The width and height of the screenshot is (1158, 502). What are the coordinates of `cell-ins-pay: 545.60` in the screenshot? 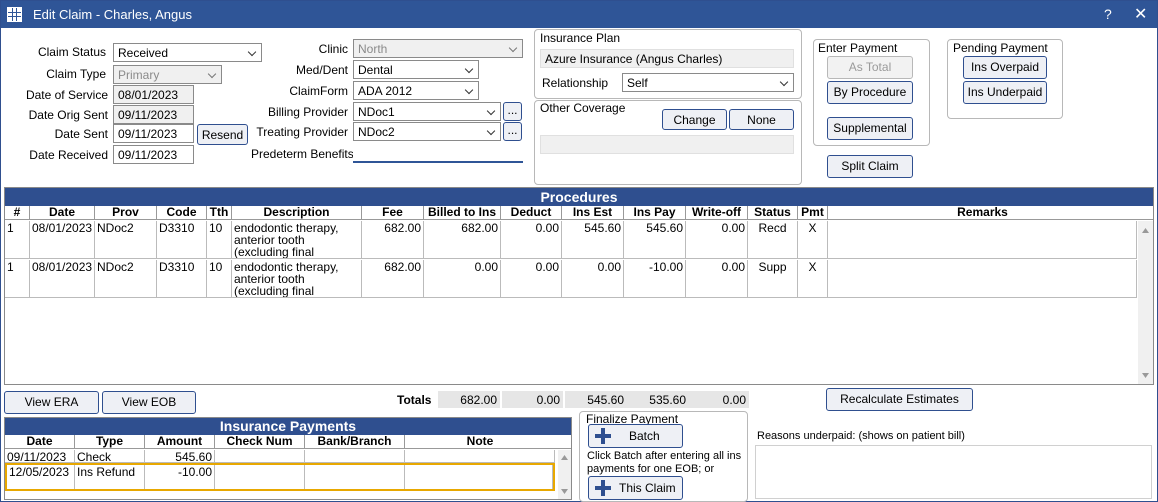 It's located at (655, 239).